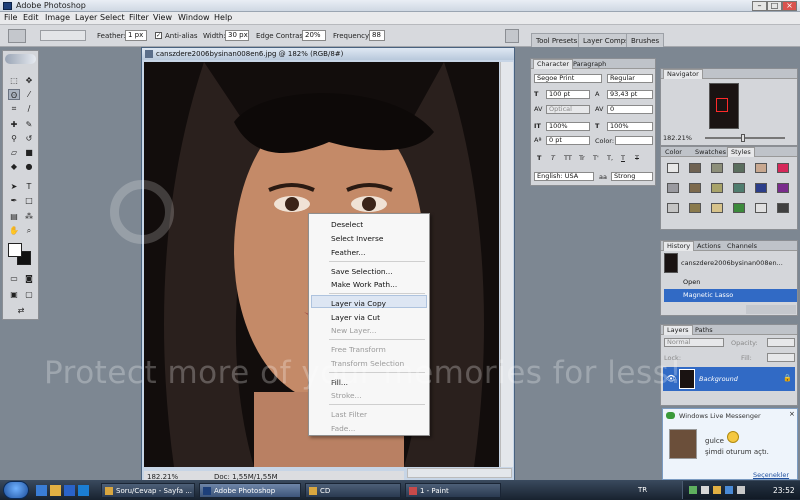 The width and height of the screenshot is (800, 500). Describe the element at coordinates (671, 263) in the screenshot. I see `snapshot-thumbnail` at that location.